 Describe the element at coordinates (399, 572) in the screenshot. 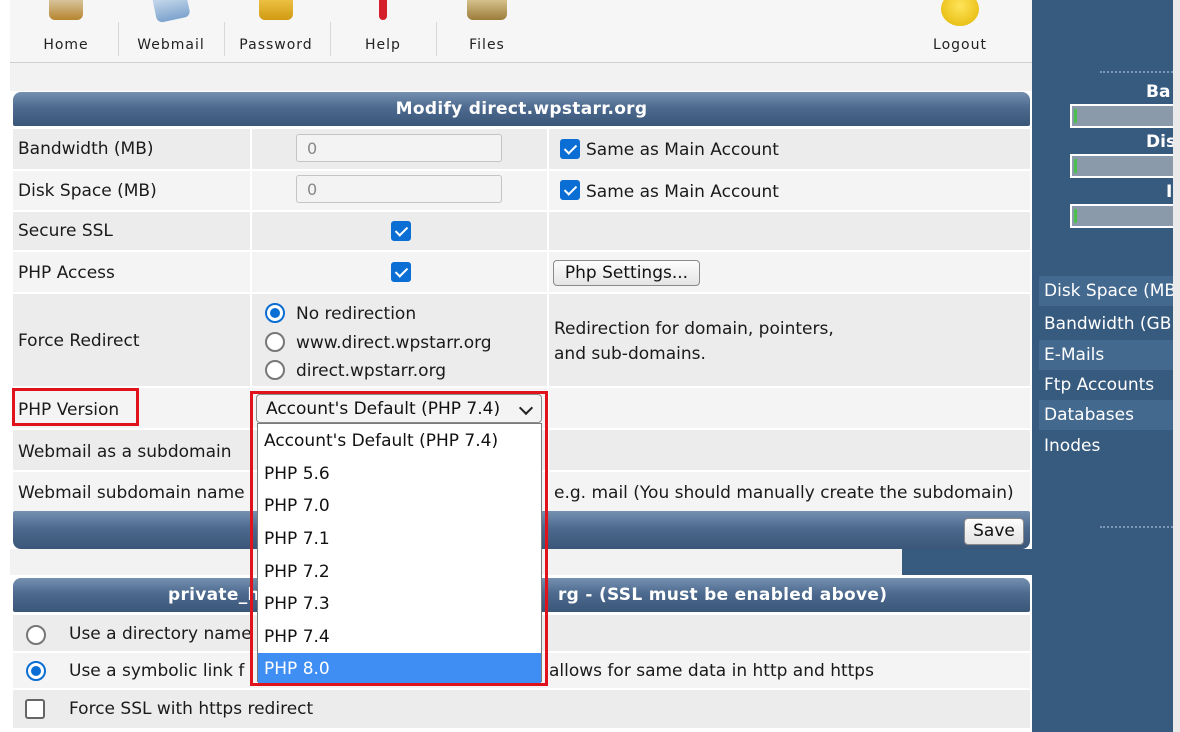

I see `php-option: PHP 7.2` at that location.